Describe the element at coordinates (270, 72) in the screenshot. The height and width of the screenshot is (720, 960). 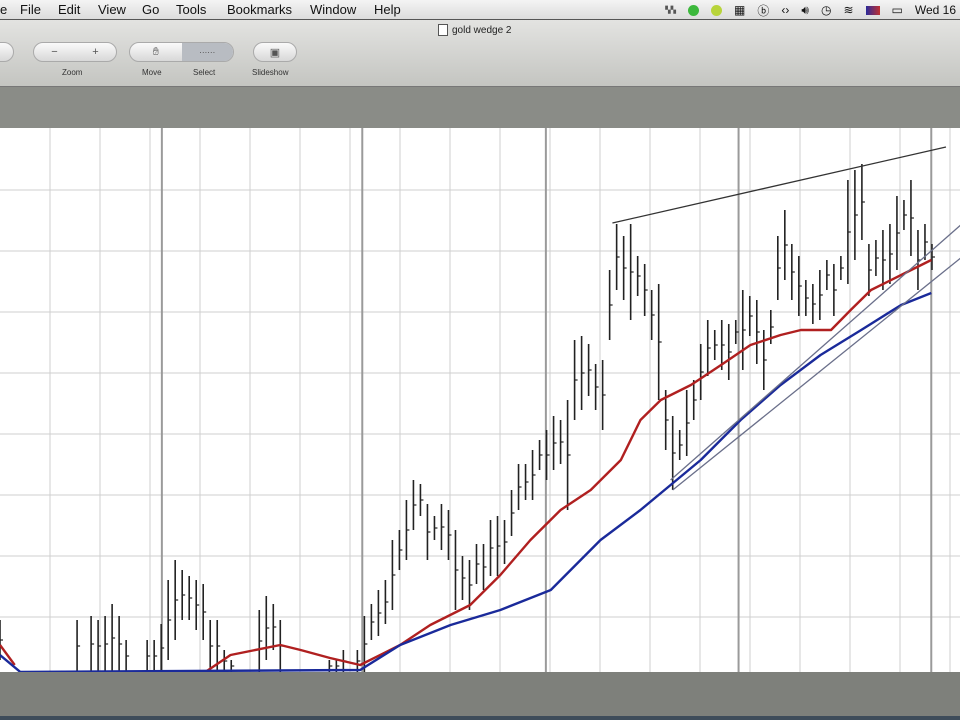
I see `slideshow-label: Slideshow` at that location.